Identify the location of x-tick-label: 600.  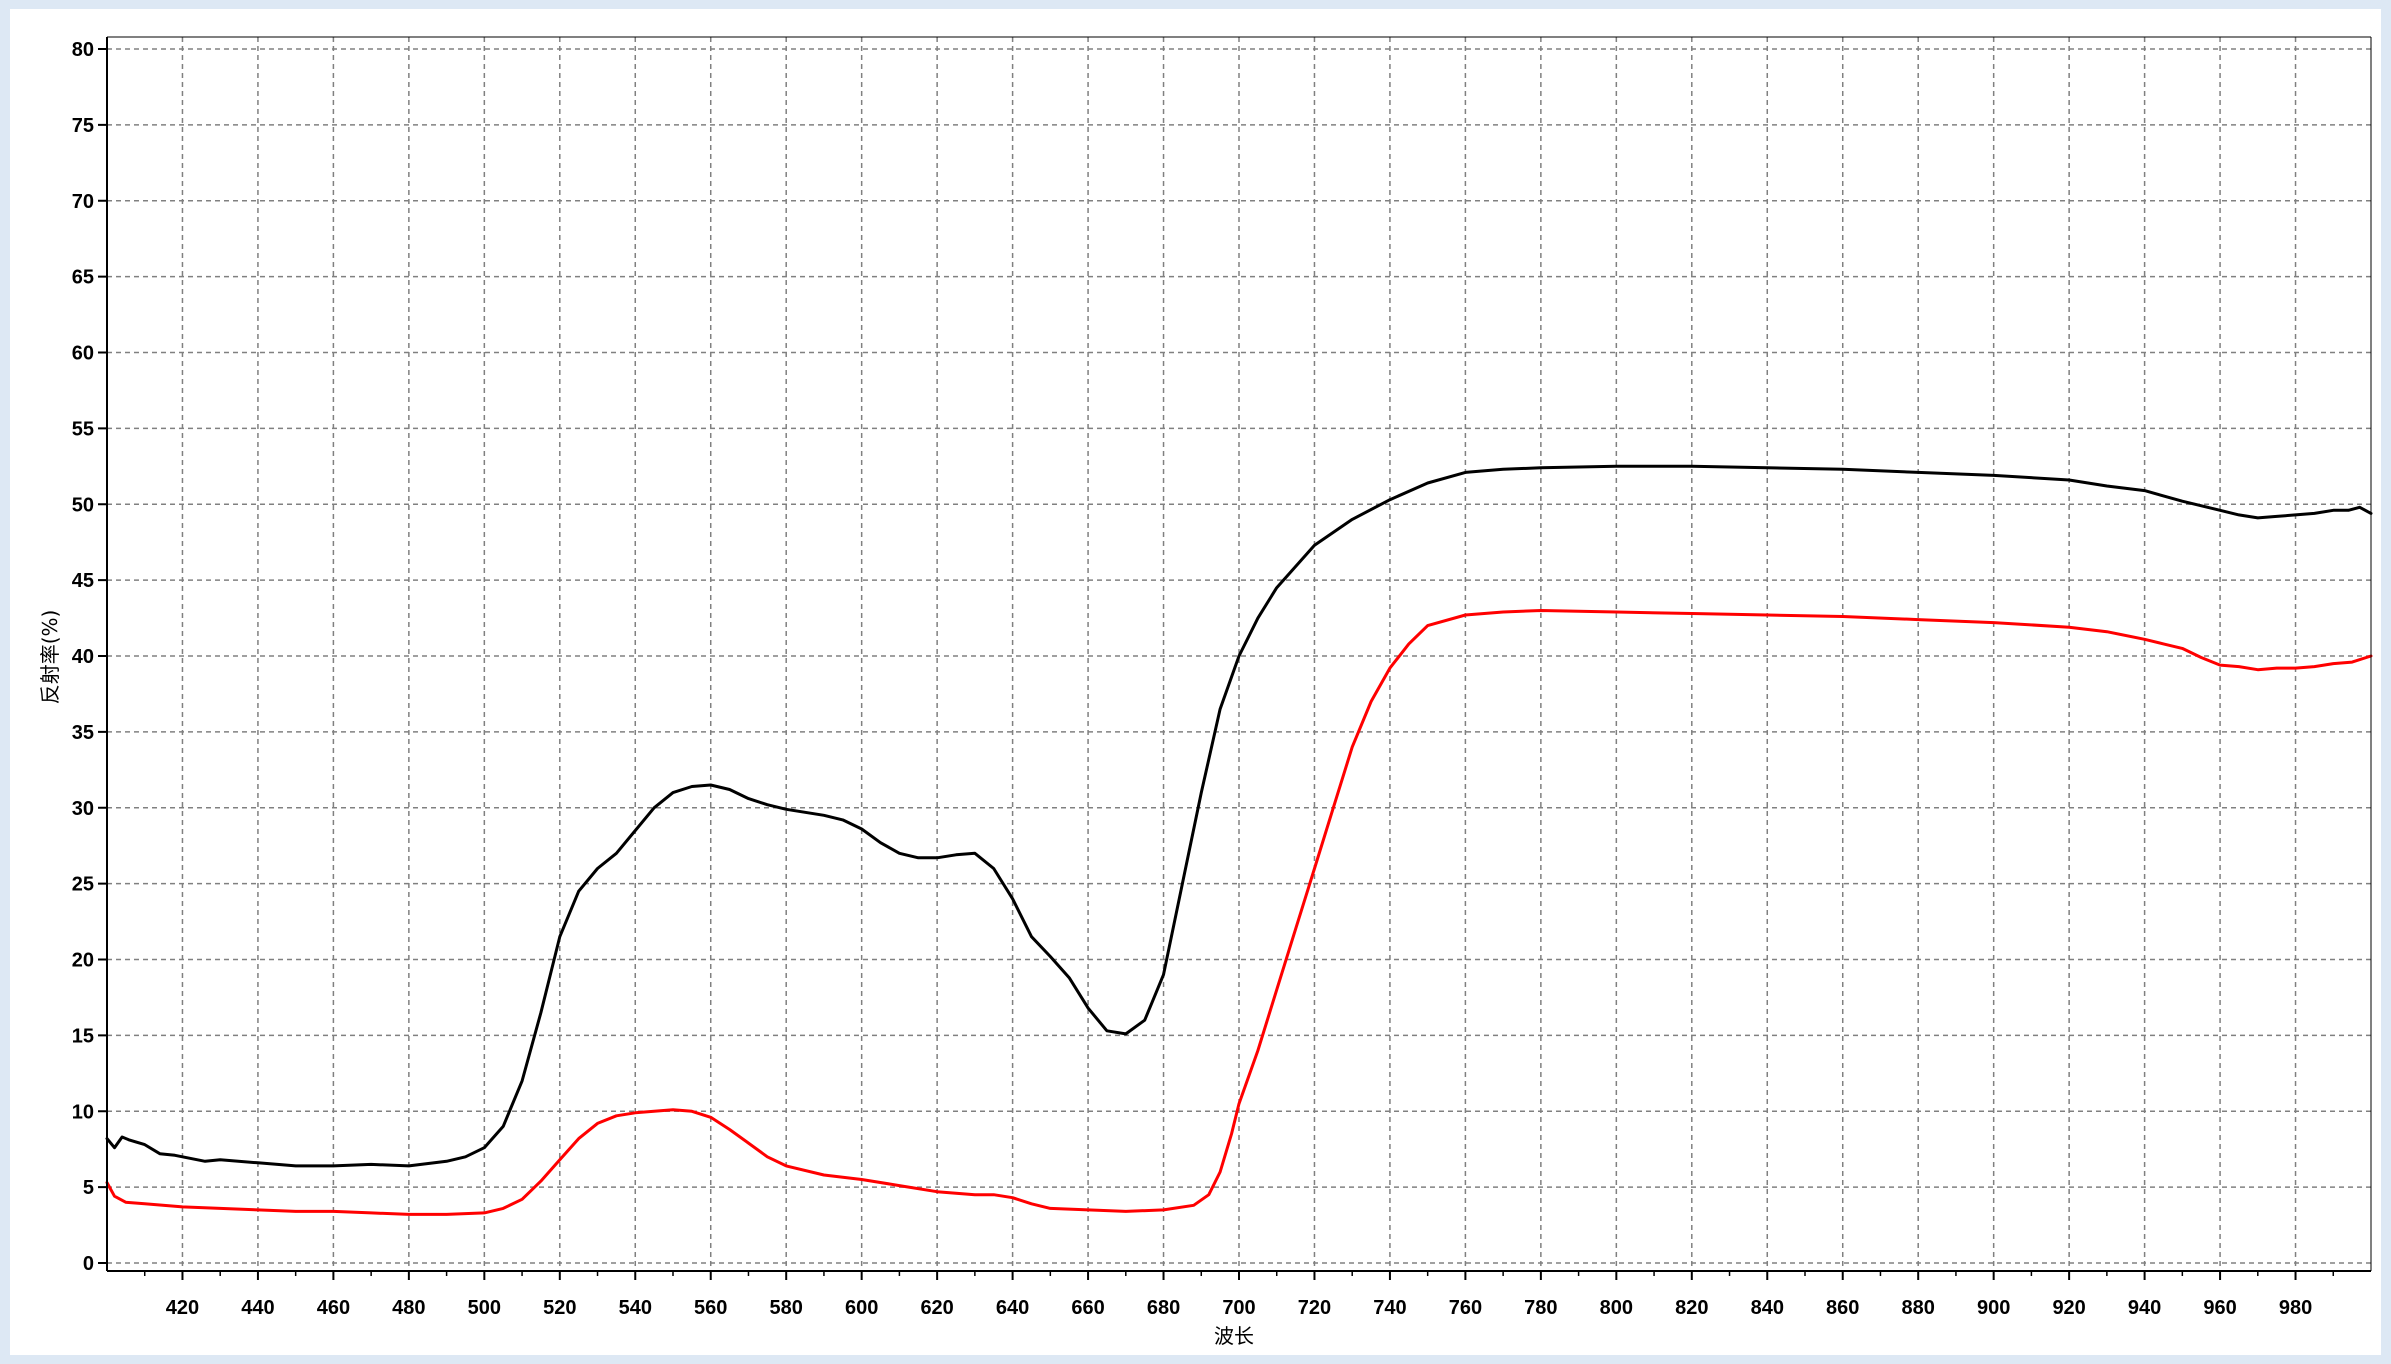
(861, 1308).